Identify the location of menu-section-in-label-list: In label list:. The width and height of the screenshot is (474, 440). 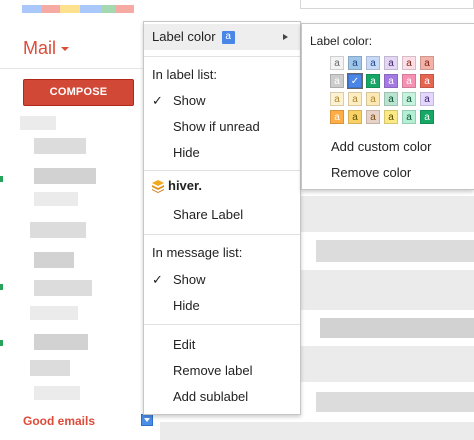
(185, 74).